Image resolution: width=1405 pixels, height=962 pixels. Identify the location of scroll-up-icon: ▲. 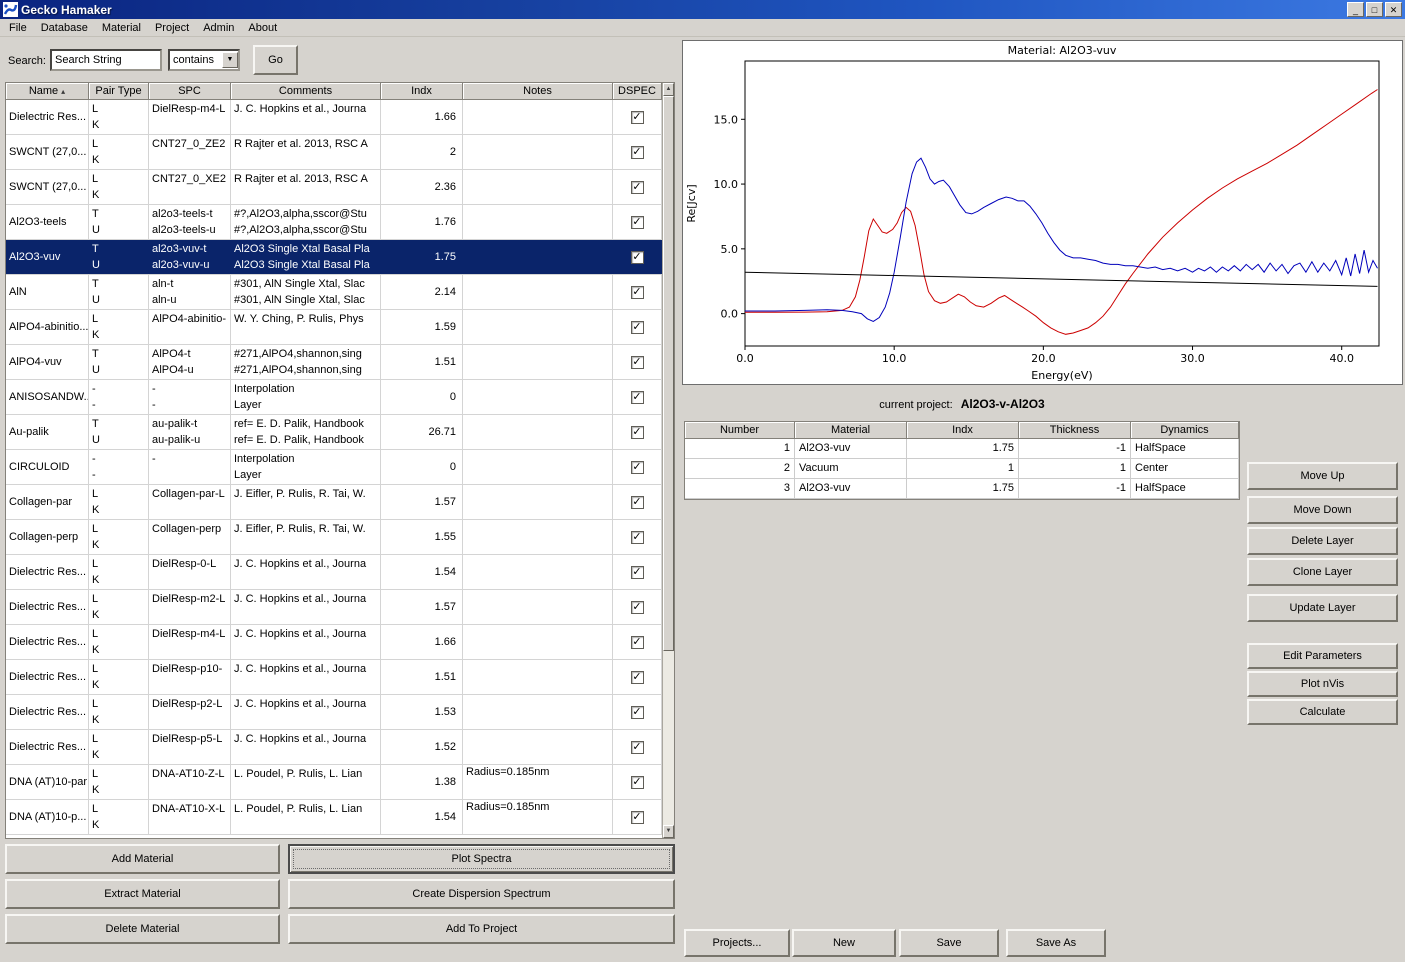
(668, 89).